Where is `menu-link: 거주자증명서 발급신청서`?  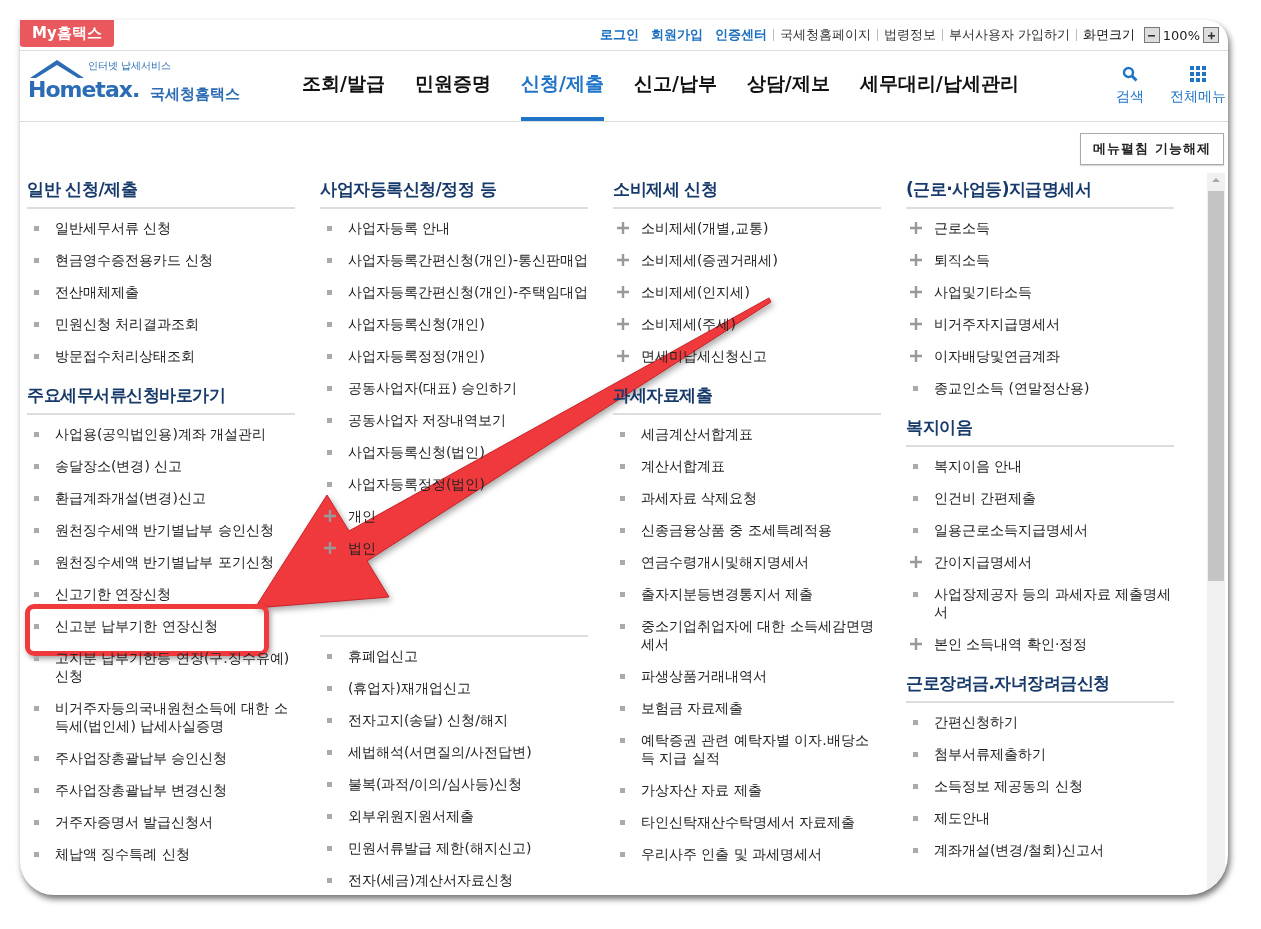 menu-link: 거주자증명서 발급신청서 is located at coordinates (134, 822).